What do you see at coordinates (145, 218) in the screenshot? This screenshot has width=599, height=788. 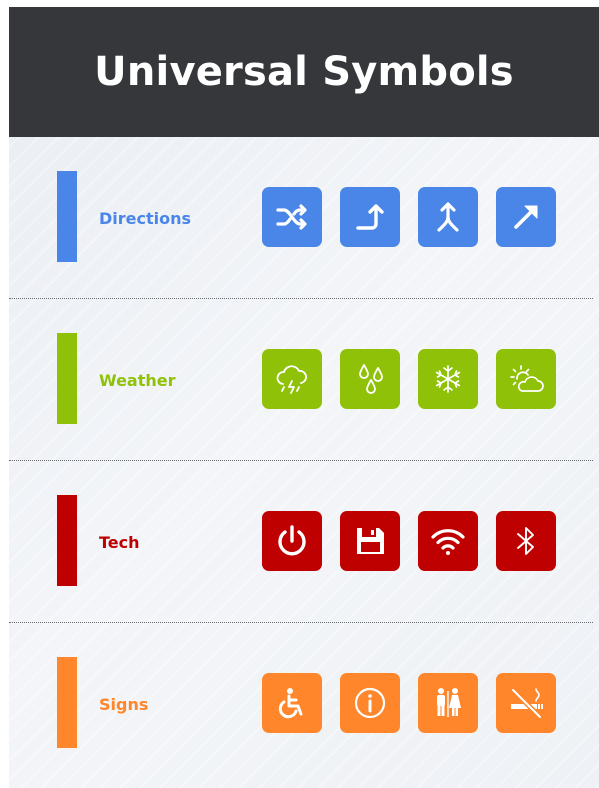 I see `category-label: Directions` at bounding box center [145, 218].